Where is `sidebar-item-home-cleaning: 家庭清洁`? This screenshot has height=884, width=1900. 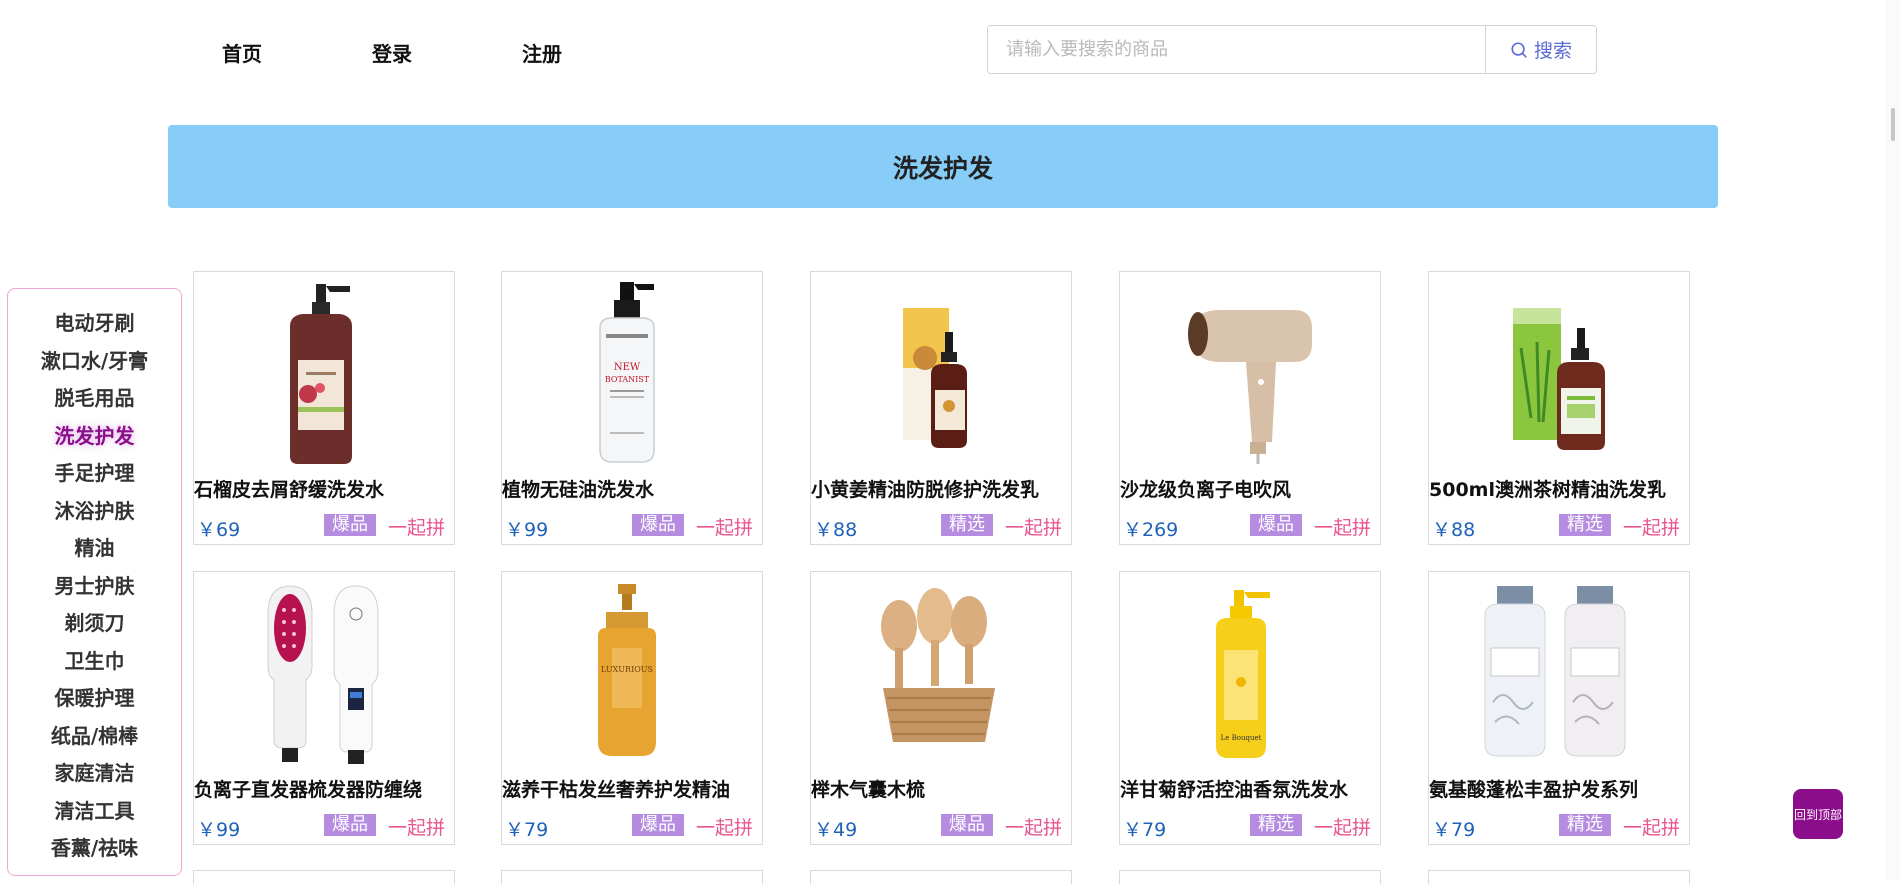
sidebar-item-home-cleaning: 家庭清洁 is located at coordinates (94, 774).